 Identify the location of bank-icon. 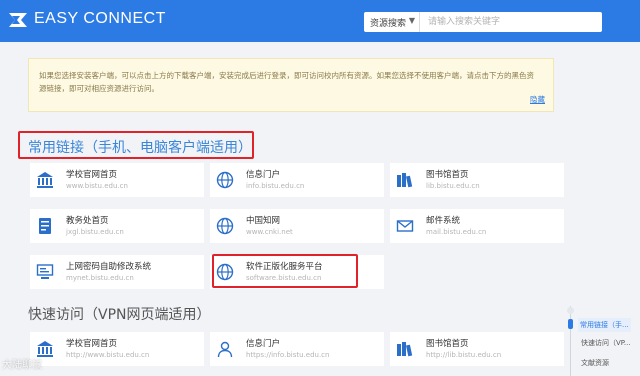
(45, 180).